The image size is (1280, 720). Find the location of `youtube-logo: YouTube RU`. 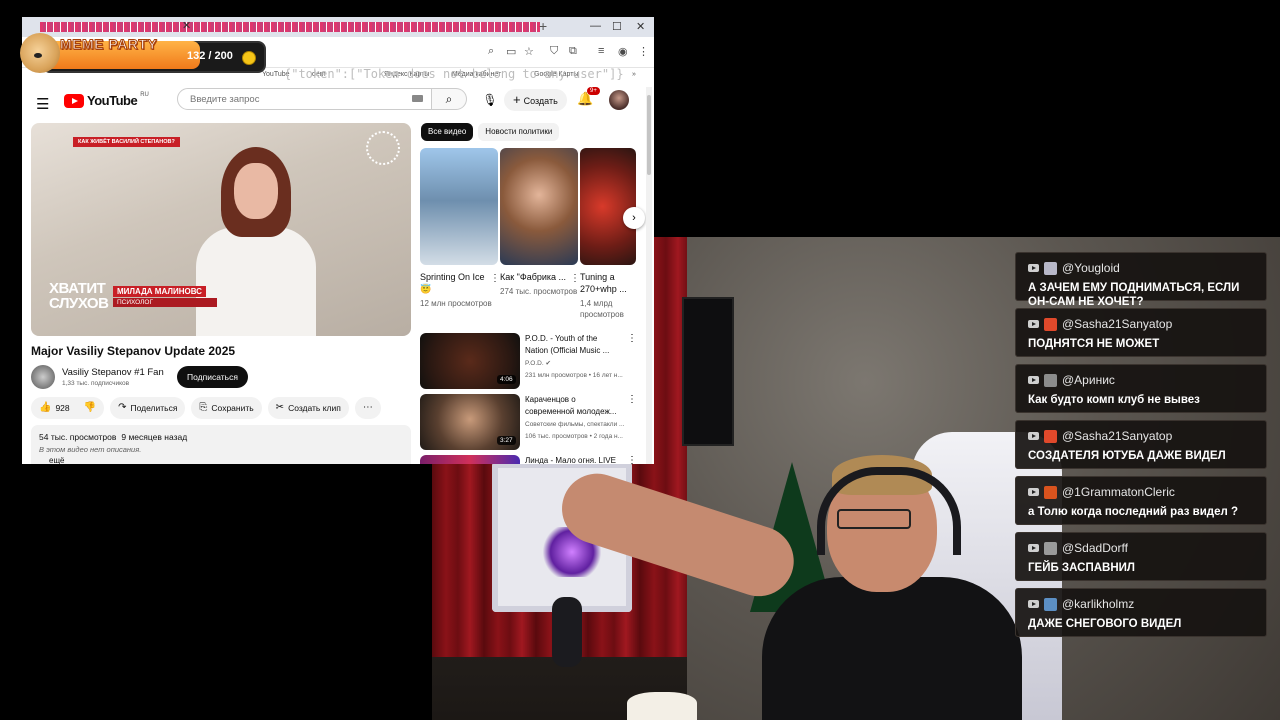

youtube-logo: YouTube RU is located at coordinates (106, 99).